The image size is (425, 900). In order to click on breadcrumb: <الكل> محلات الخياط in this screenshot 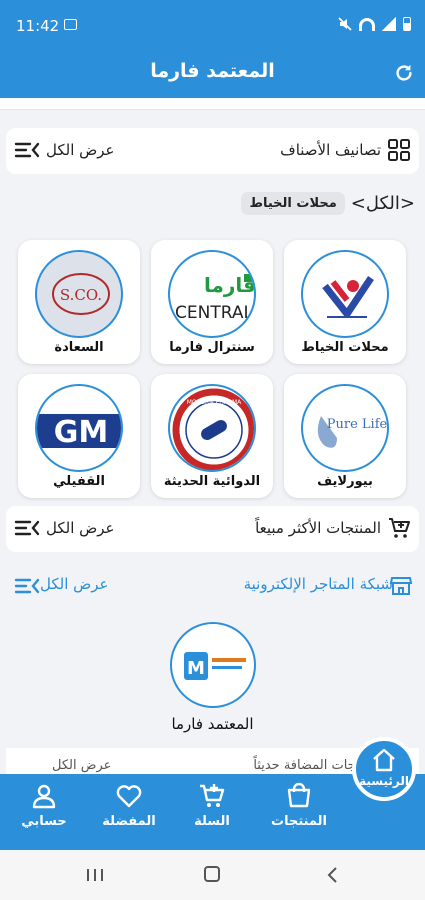, I will do `click(328, 203)`.